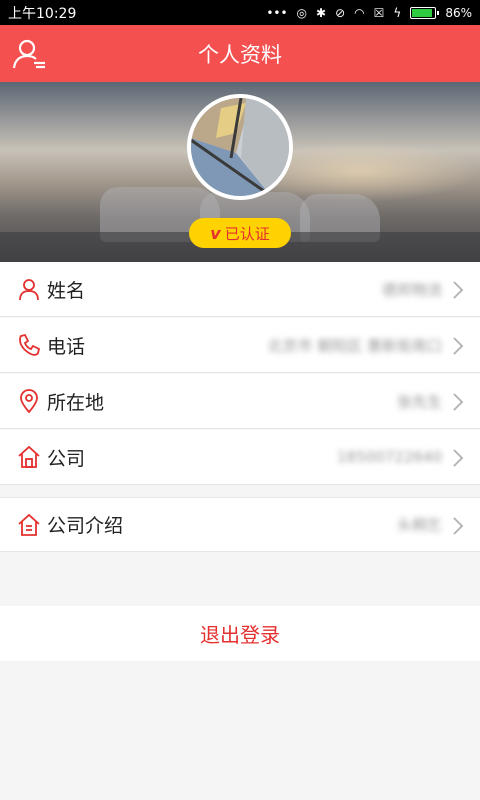  What do you see at coordinates (359, 12) in the screenshot?
I see `wifi-icon: ◠` at bounding box center [359, 12].